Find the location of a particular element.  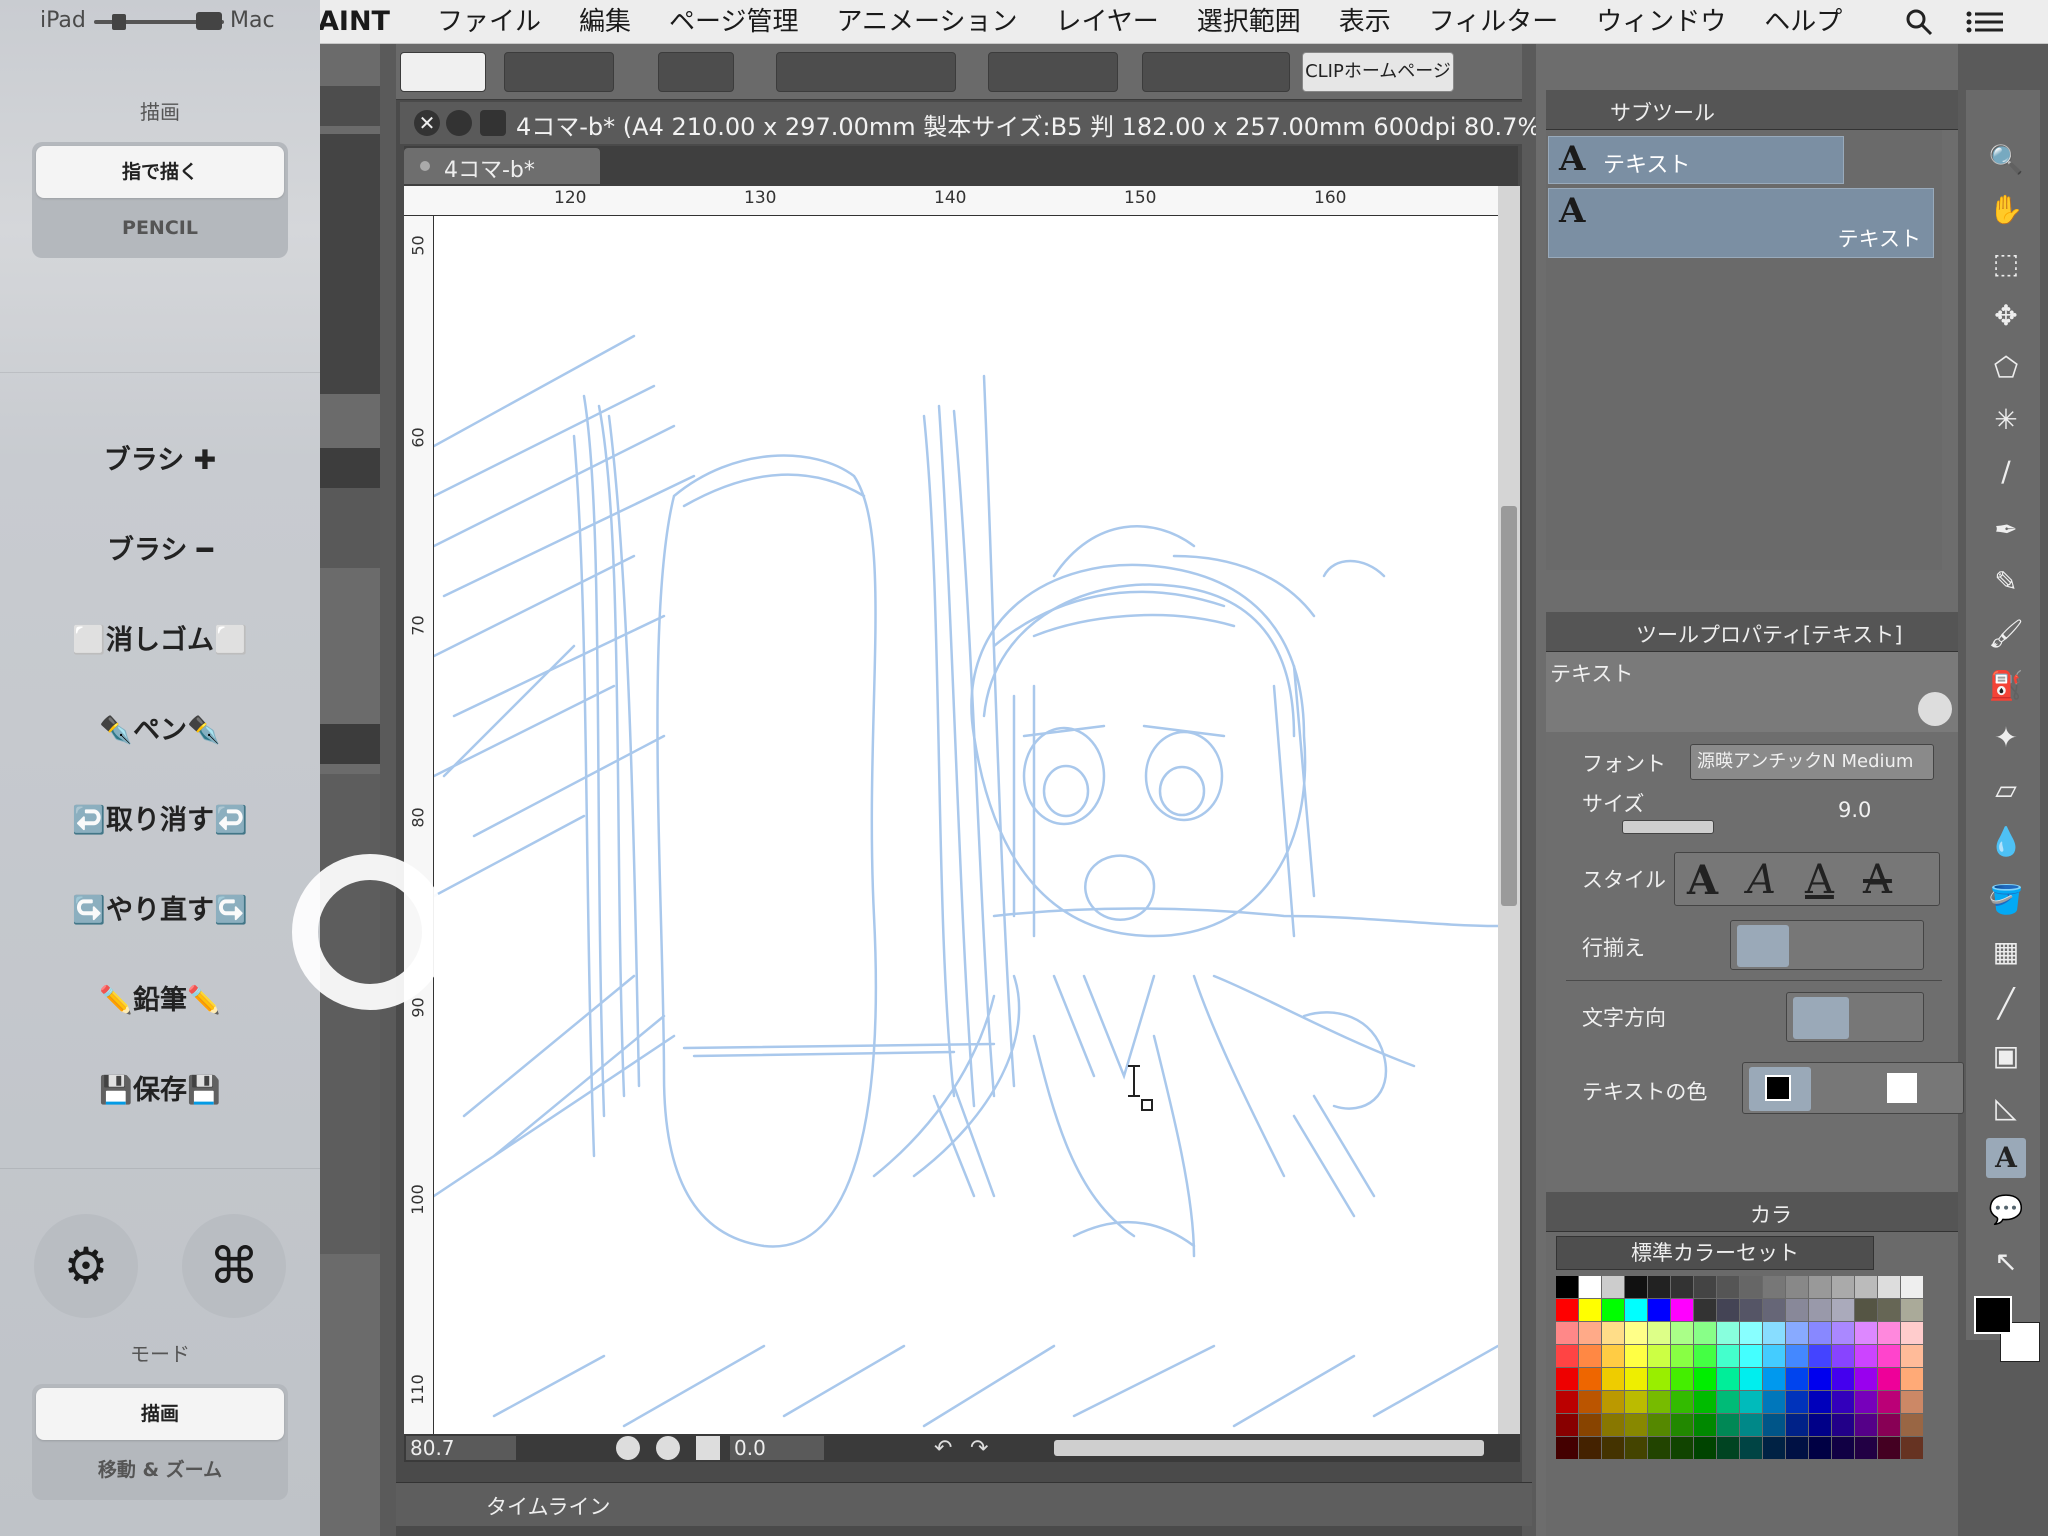

gradient-tool-icon: ▦ is located at coordinates (2006, 952).